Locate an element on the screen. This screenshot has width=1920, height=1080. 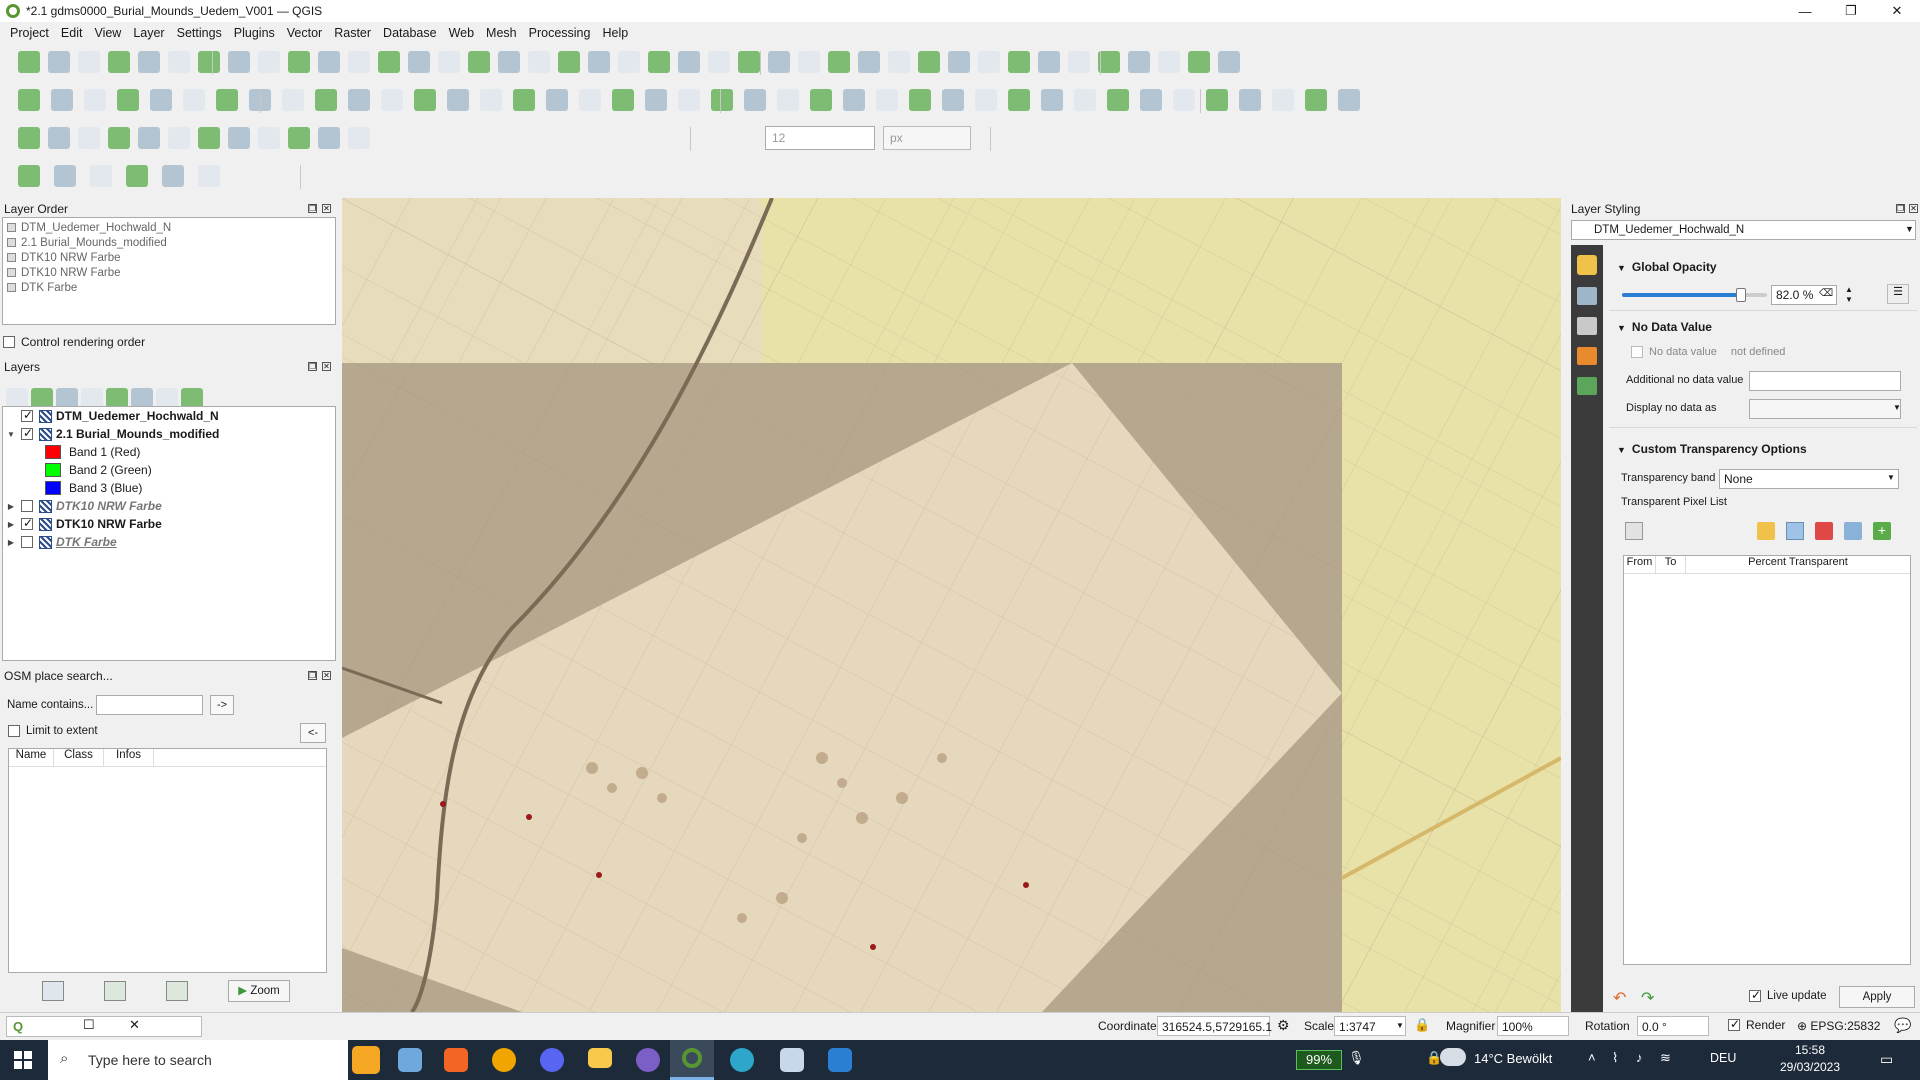
lock-icon: 🔒 is located at coordinates (1422, 1025).